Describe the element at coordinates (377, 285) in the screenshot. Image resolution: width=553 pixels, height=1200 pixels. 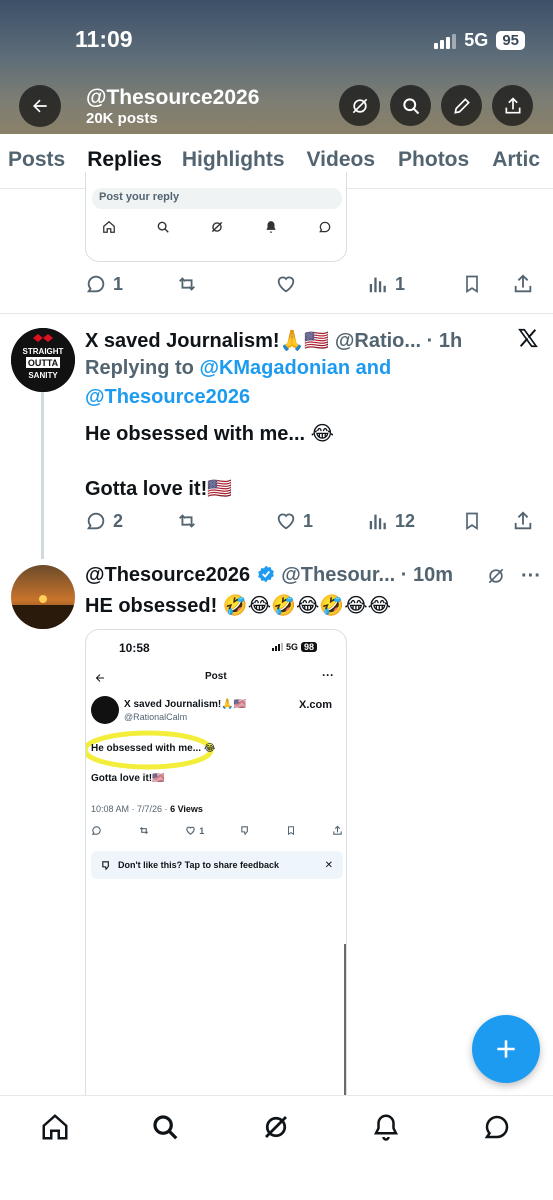
I see `chart-icon` at that location.